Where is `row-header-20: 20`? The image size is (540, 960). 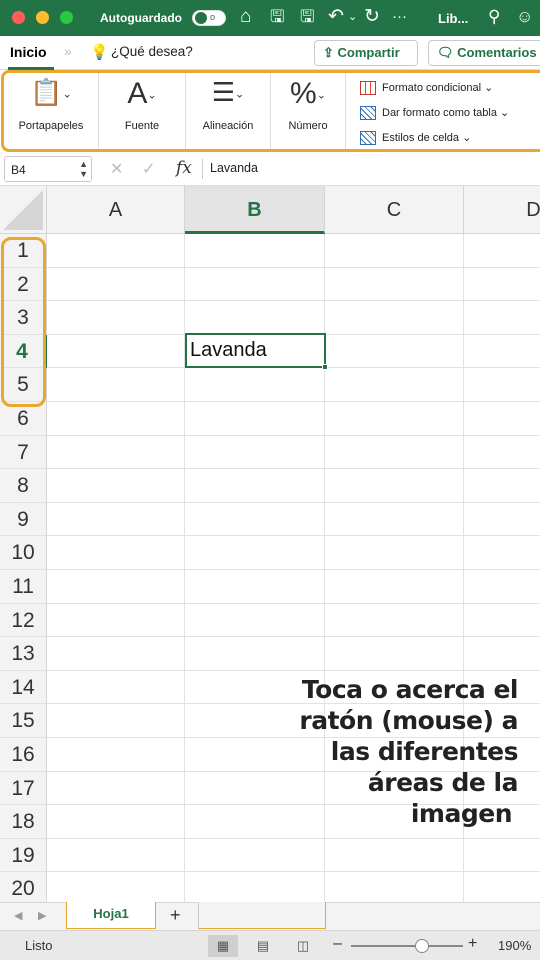 row-header-20: 20 is located at coordinates (23, 887).